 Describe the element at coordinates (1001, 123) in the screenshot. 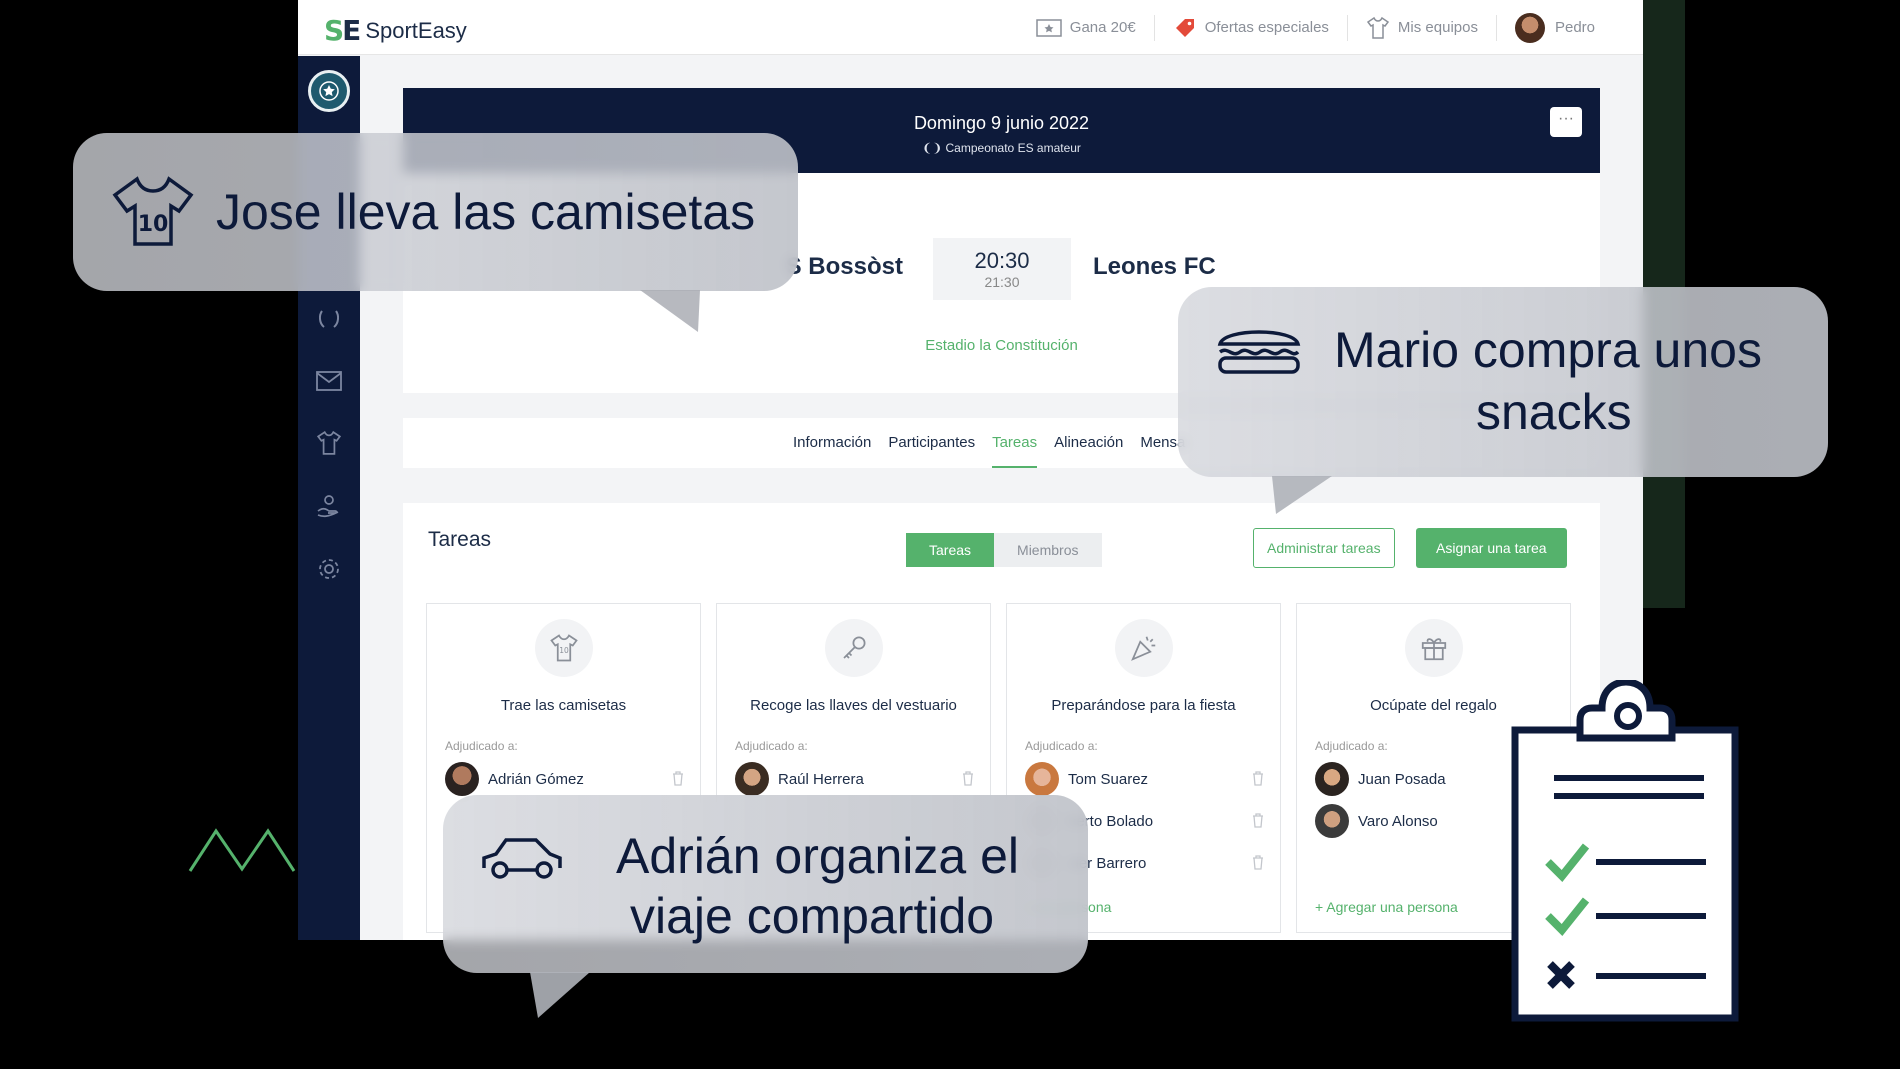

I see `match-date: Domingo 9 junio 2022` at that location.